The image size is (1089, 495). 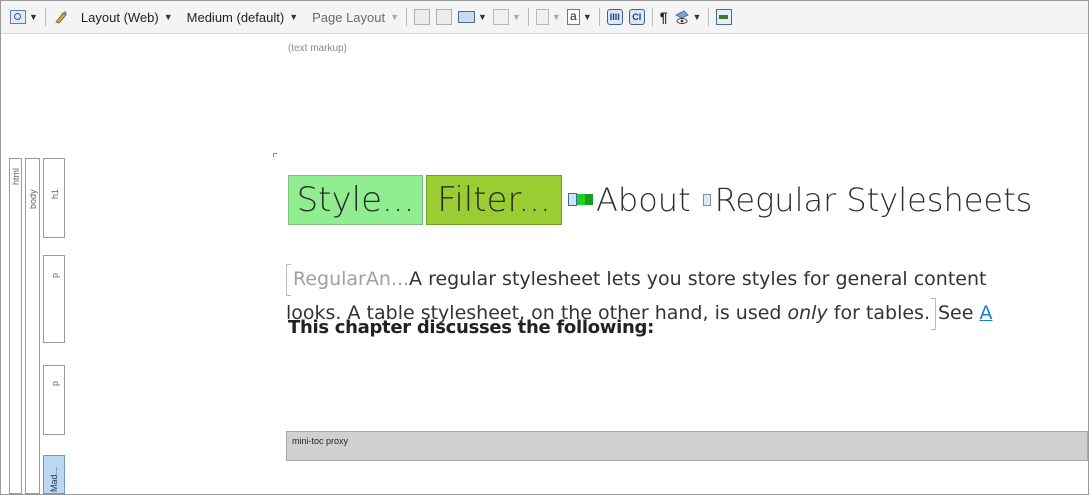 I want to click on snippet-tag-icon, so click(x=706, y=200).